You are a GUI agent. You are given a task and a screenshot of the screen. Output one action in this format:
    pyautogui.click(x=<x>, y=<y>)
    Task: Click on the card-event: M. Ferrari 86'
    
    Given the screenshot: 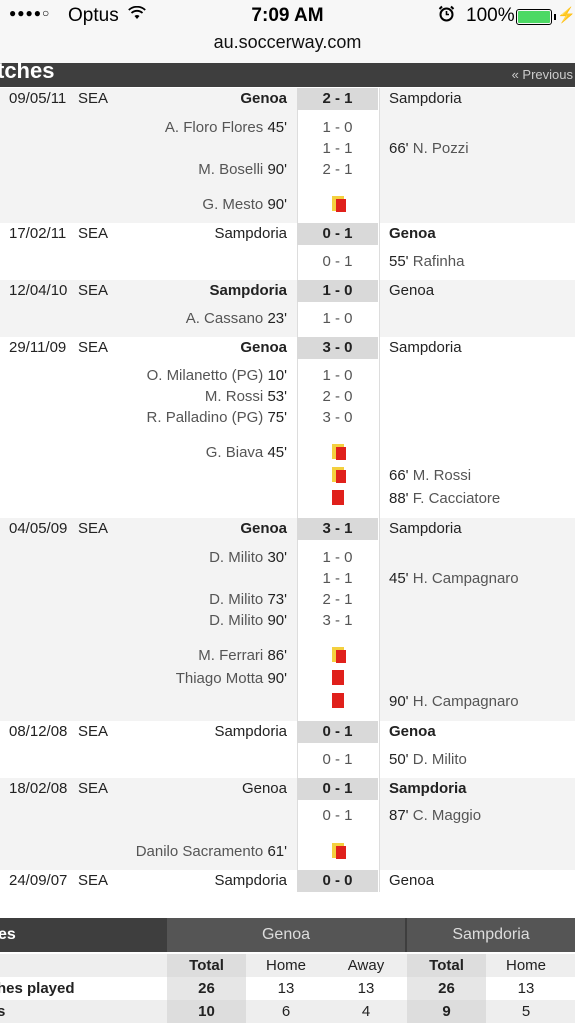 What is the action you would take?
    pyautogui.click(x=287, y=656)
    